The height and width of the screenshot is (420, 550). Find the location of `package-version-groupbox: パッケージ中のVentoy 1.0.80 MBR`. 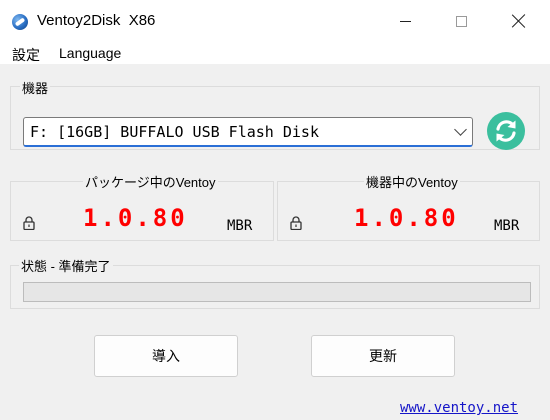

package-version-groupbox: パッケージ中のVentoy 1.0.80 MBR is located at coordinates (142, 206).